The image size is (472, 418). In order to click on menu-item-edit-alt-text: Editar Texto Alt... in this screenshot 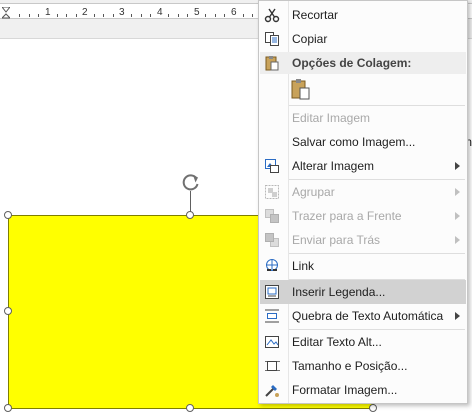, I will do `click(363, 342)`.